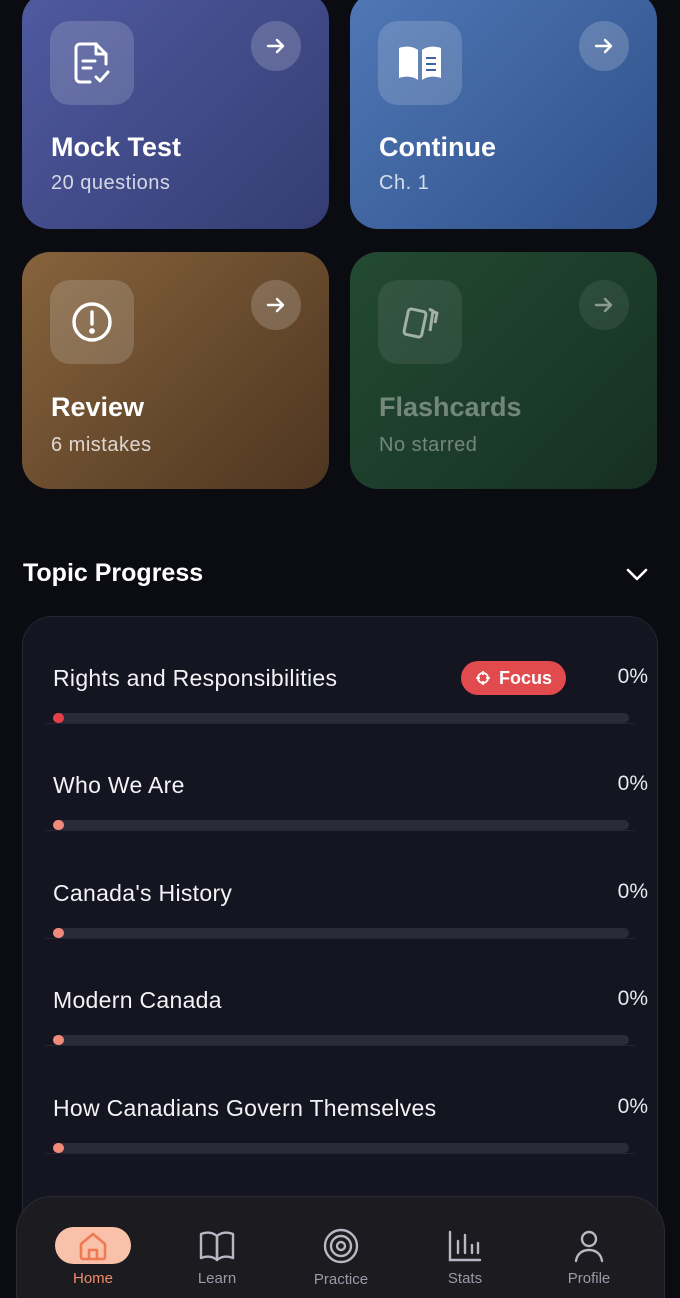  What do you see at coordinates (217, 1245) in the screenshot?
I see `book-icon` at bounding box center [217, 1245].